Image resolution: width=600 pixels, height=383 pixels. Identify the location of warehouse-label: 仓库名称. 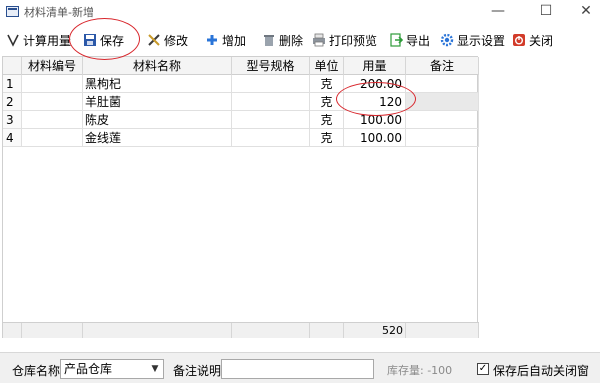
(36, 371).